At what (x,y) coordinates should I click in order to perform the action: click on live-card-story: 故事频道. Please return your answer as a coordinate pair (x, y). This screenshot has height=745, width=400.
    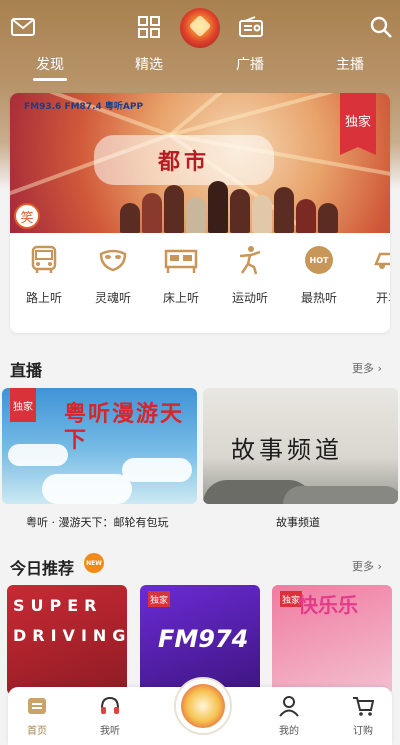
    Looking at the image, I should click on (300, 446).